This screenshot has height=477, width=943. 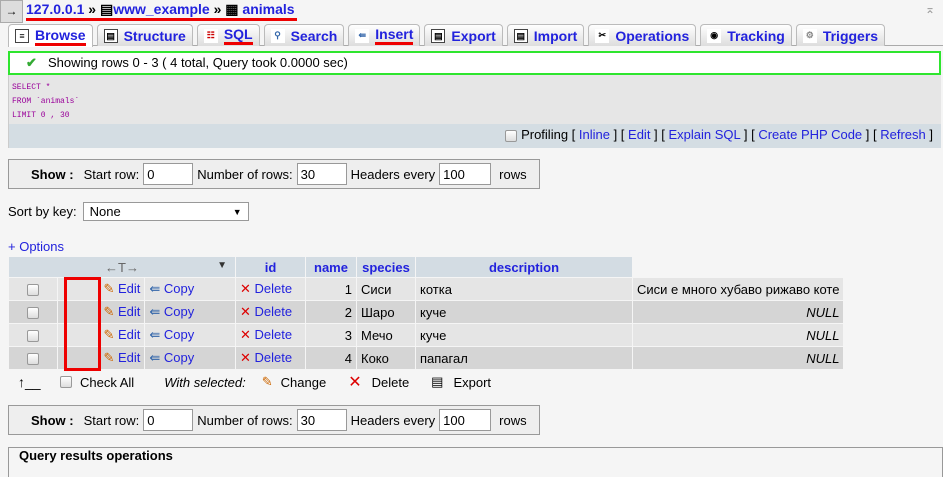 What do you see at coordinates (122, 267) in the screenshot?
I see `column-resize-header: ←T→ ▼` at bounding box center [122, 267].